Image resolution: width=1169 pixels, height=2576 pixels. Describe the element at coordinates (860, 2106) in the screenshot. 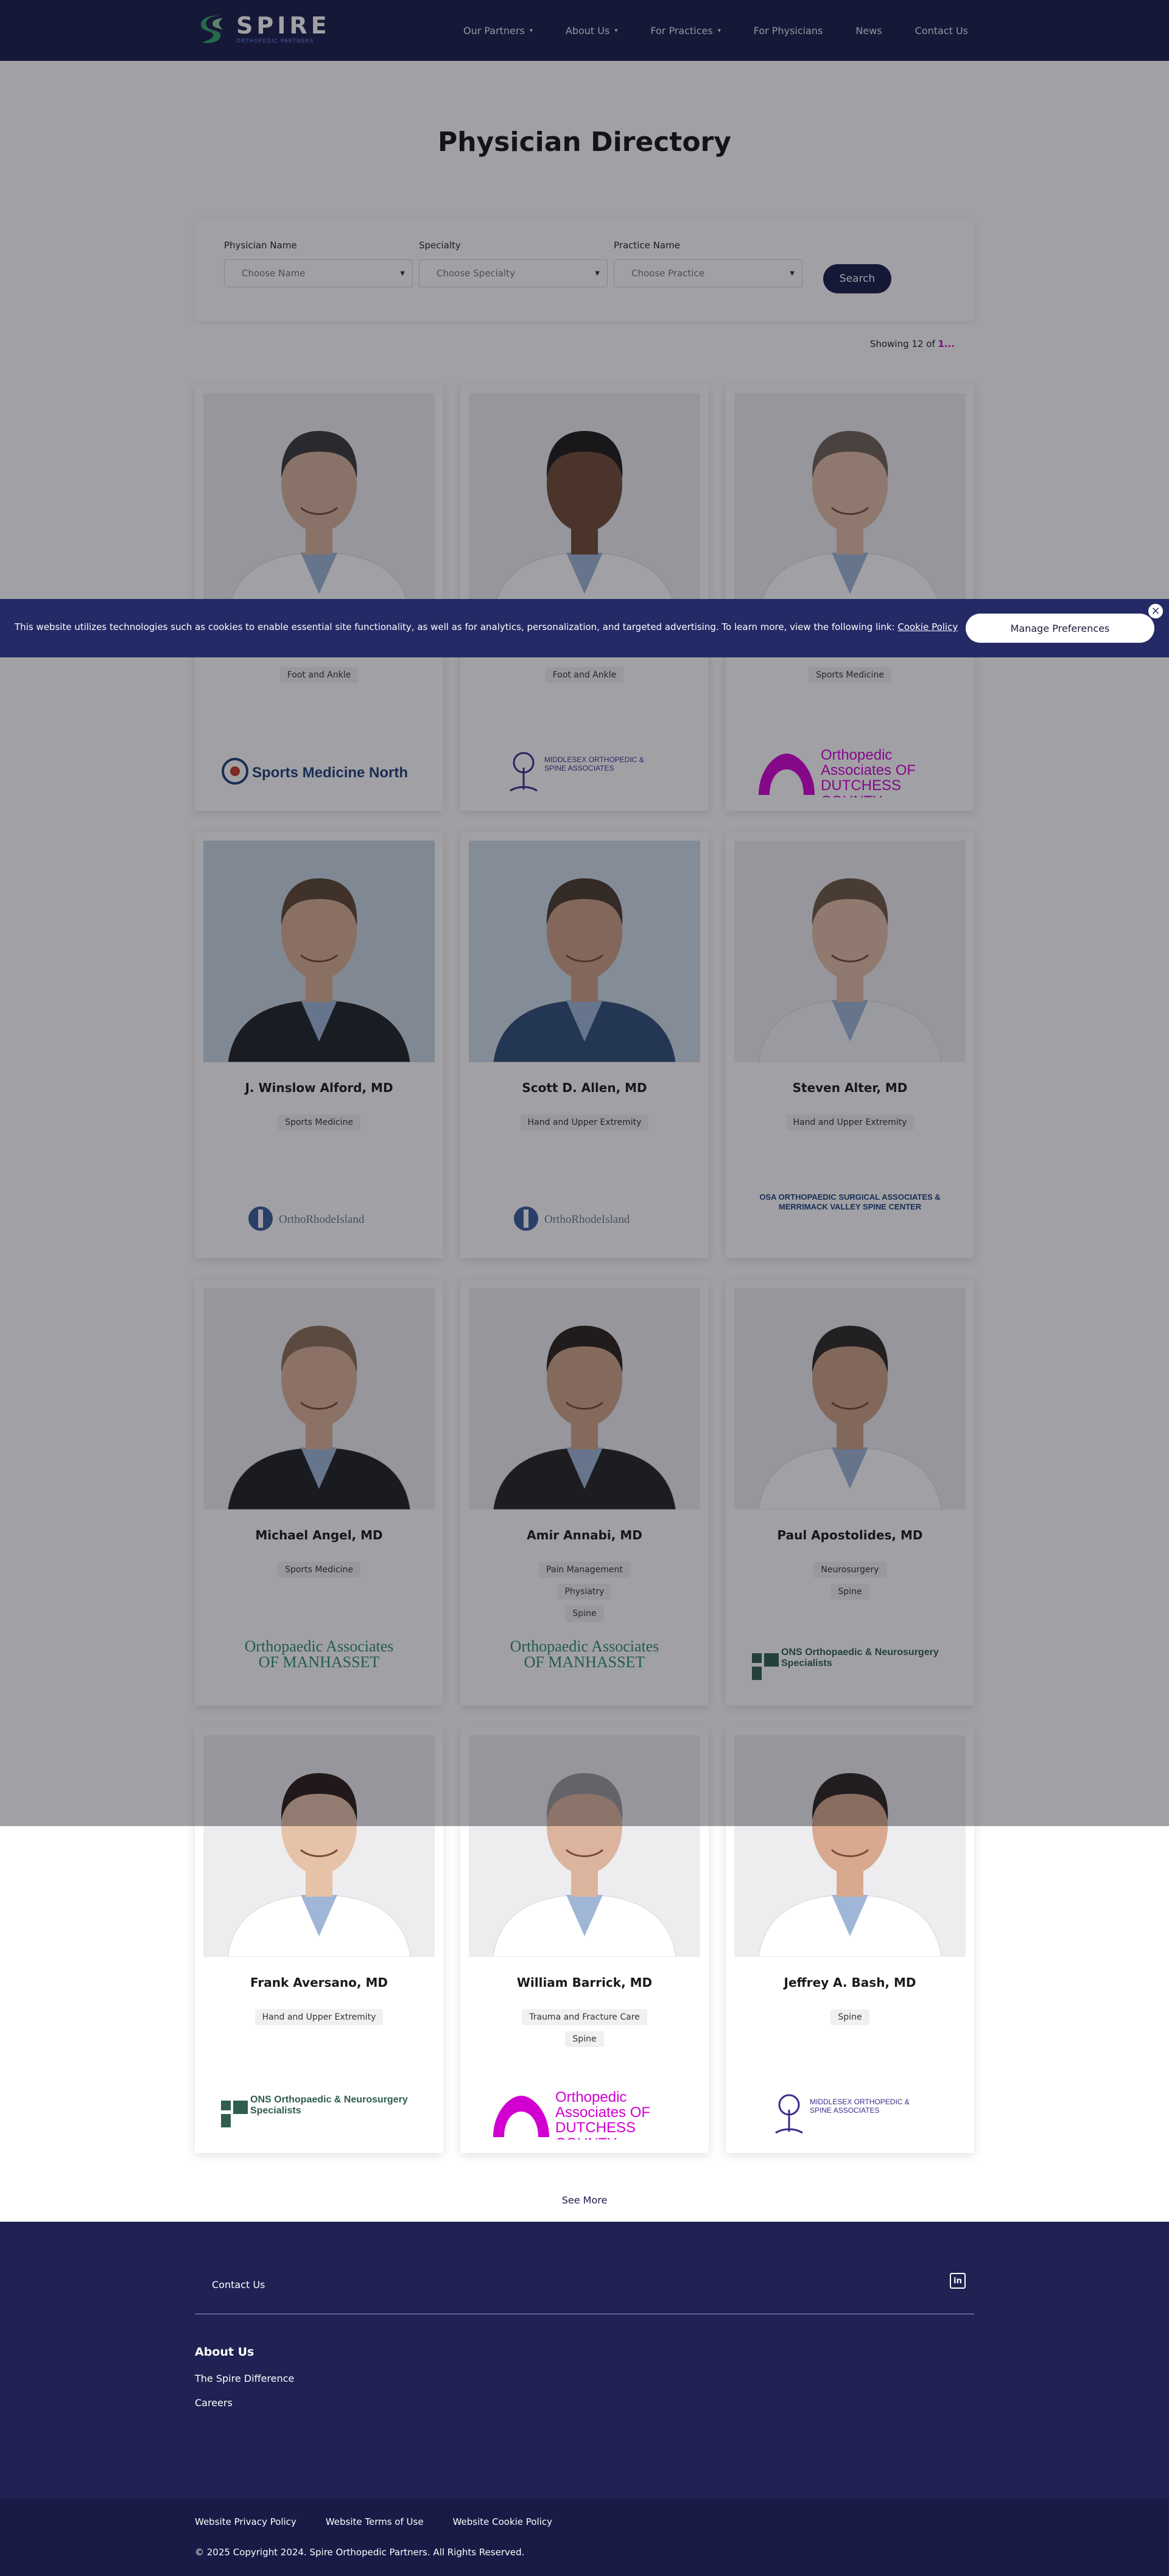

I see `practice-name: MIDDLESEX ORTHOPEDIC & SPINE ASSOCIATES` at that location.